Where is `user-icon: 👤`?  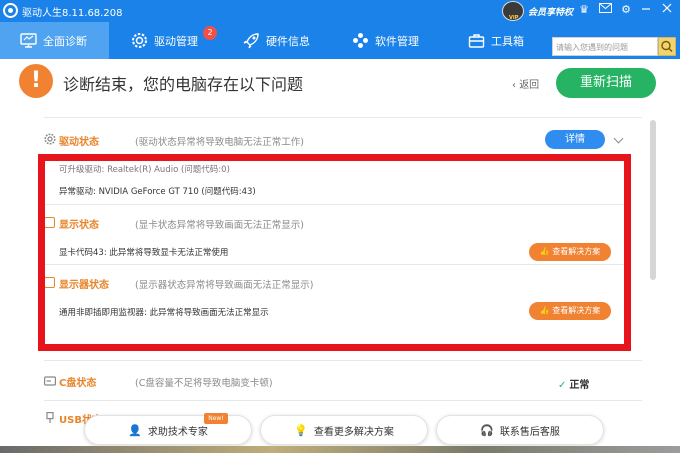 user-icon: 👤 is located at coordinates (135, 430).